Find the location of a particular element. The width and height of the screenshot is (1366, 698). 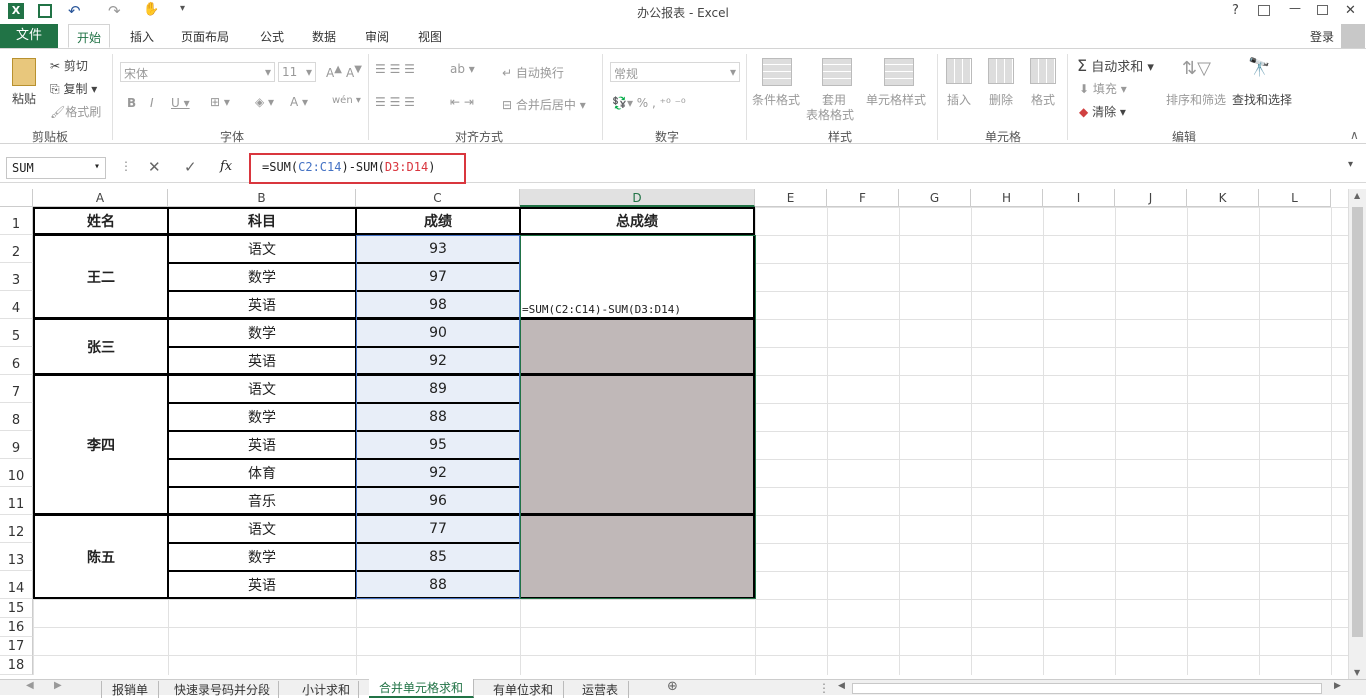

row-header: 3 is located at coordinates (16, 277).